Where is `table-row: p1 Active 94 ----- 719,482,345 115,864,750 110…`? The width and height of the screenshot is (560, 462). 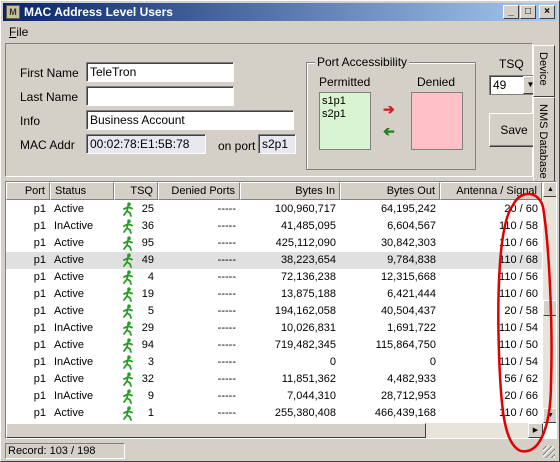 table-row: p1 Active 94 ----- 719,482,345 115,864,750 110… is located at coordinates (274, 345).